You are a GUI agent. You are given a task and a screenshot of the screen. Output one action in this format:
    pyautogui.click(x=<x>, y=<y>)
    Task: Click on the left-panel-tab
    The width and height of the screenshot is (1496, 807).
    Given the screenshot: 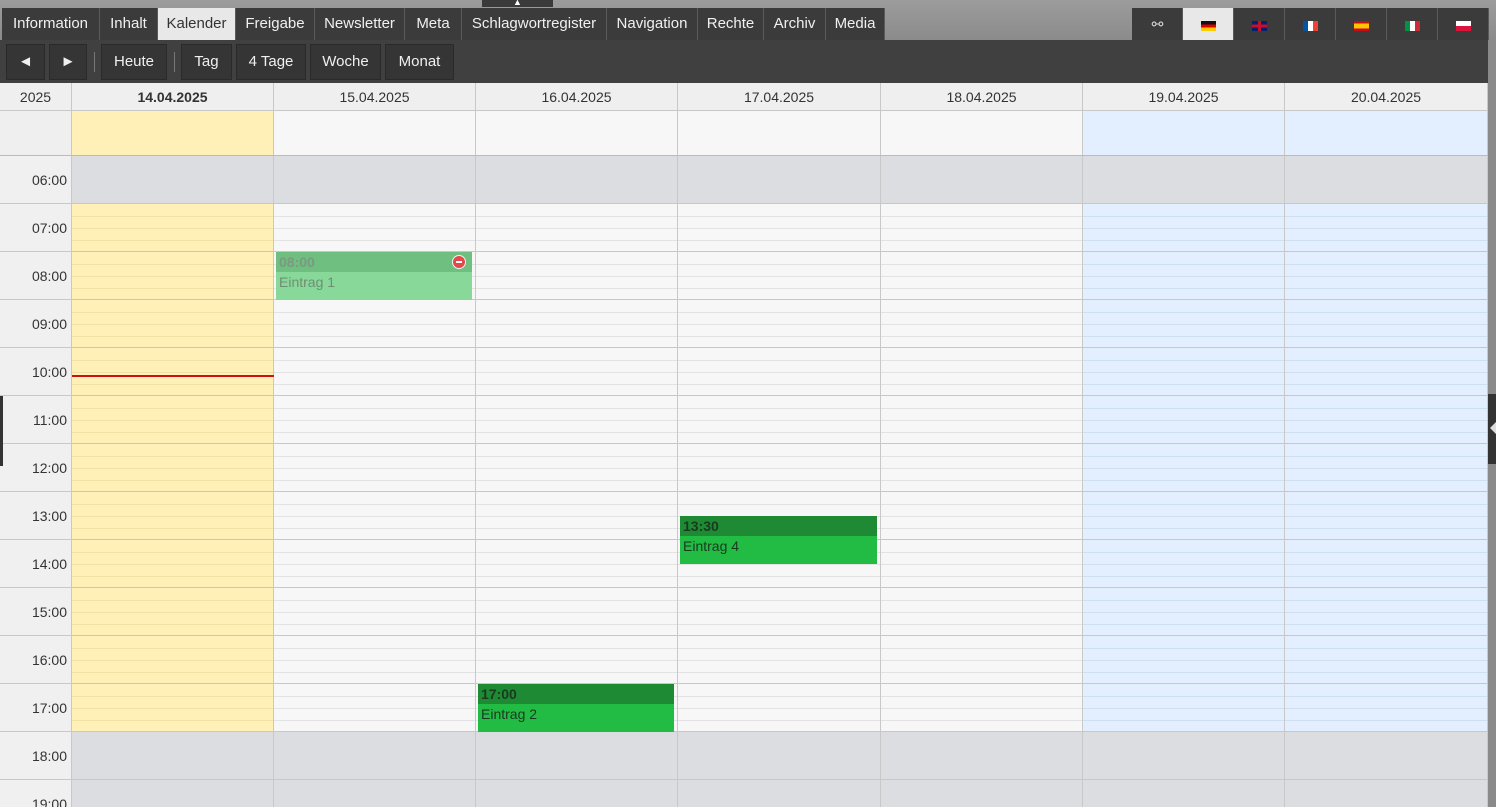 What is the action you would take?
    pyautogui.click(x=1, y=431)
    